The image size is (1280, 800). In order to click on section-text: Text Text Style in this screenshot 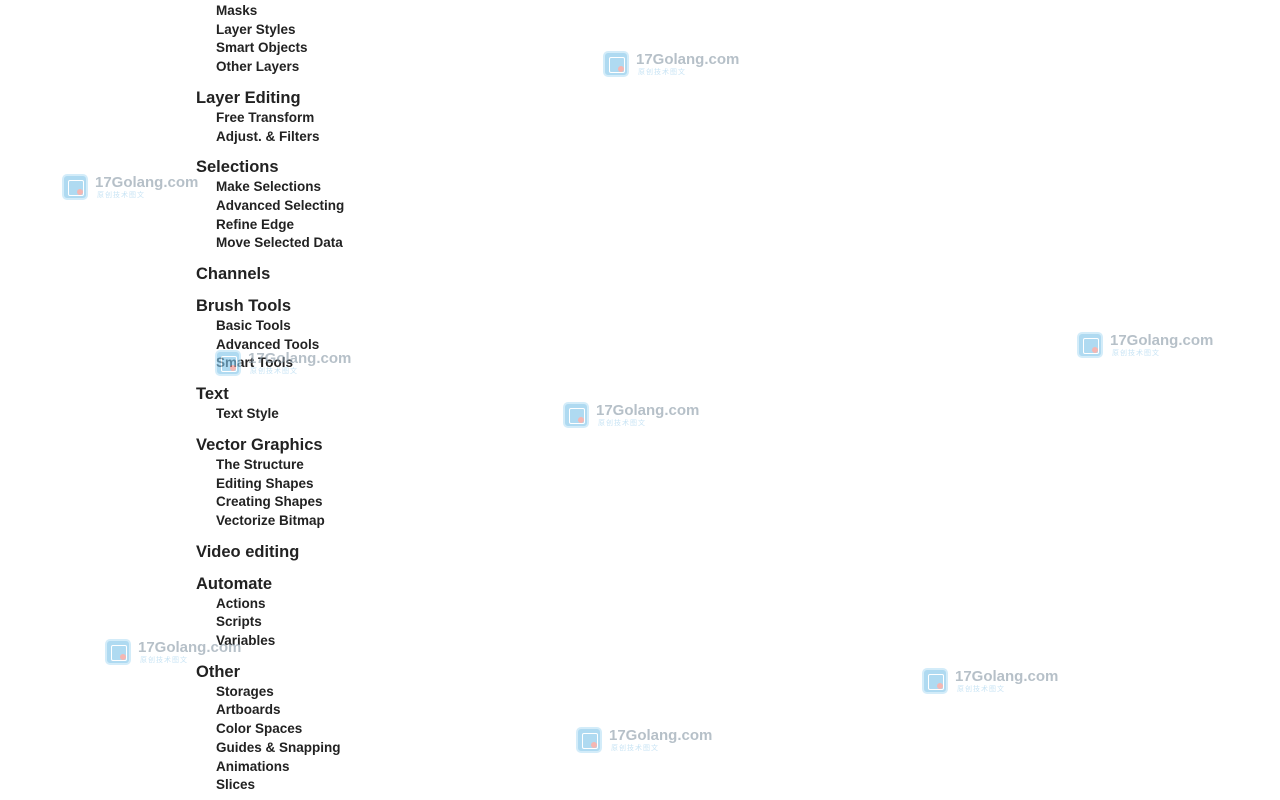, I will do `click(346, 403)`.